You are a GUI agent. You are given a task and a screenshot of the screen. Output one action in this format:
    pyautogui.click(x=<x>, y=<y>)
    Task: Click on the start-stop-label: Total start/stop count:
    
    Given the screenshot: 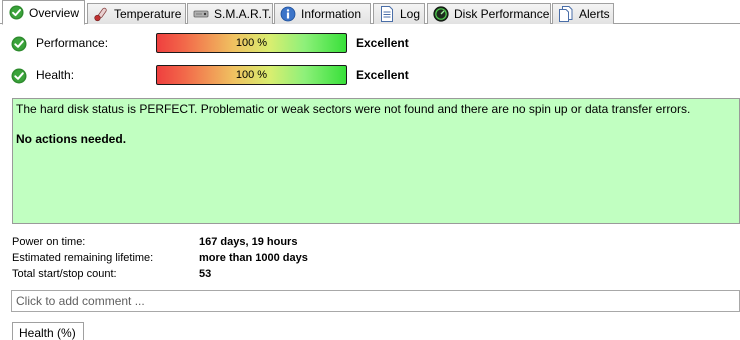 What is the action you would take?
    pyautogui.click(x=64, y=274)
    